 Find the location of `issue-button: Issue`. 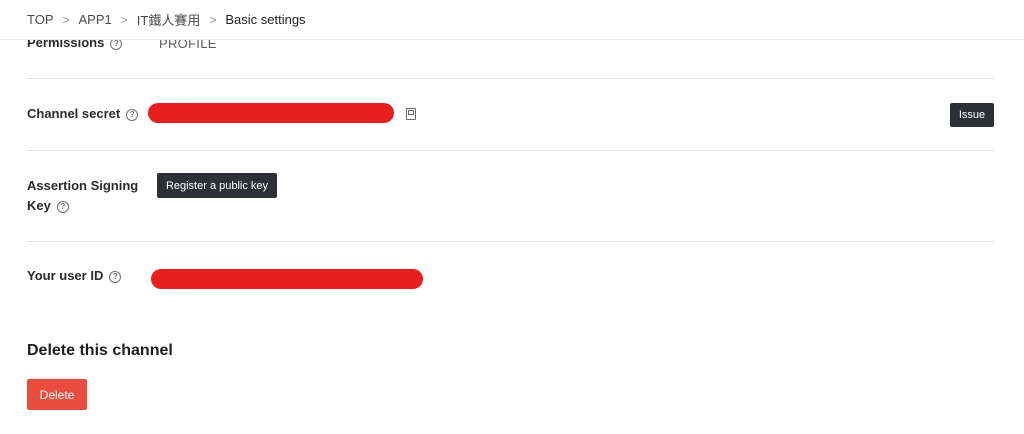

issue-button: Issue is located at coordinates (972, 115).